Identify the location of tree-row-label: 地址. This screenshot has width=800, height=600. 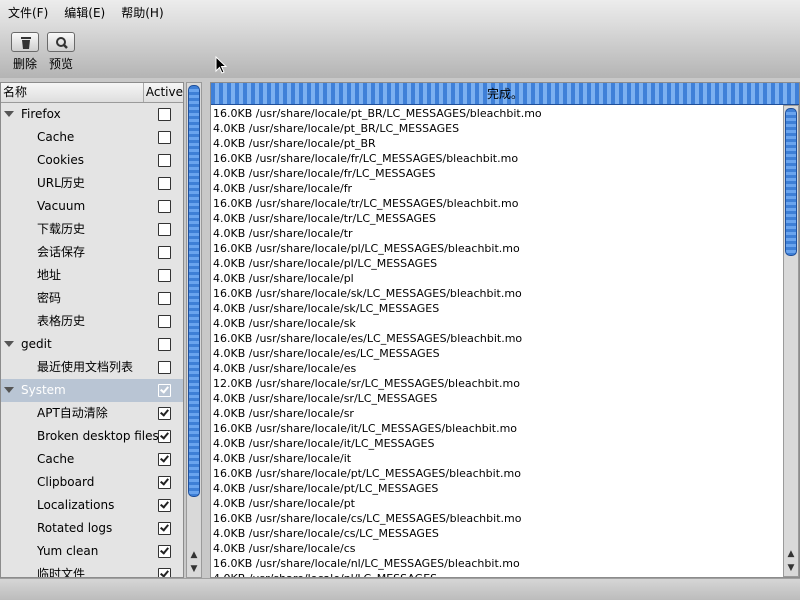
(49, 275).